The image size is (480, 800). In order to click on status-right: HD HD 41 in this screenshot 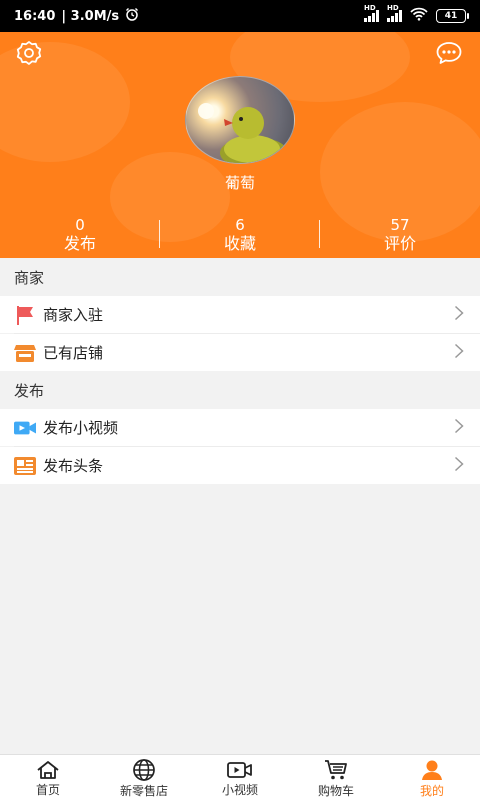, I will do `click(416, 14)`.